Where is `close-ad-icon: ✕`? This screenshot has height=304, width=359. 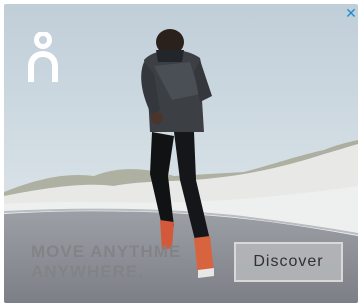
close-ad-icon: ✕ is located at coordinates (351, 13).